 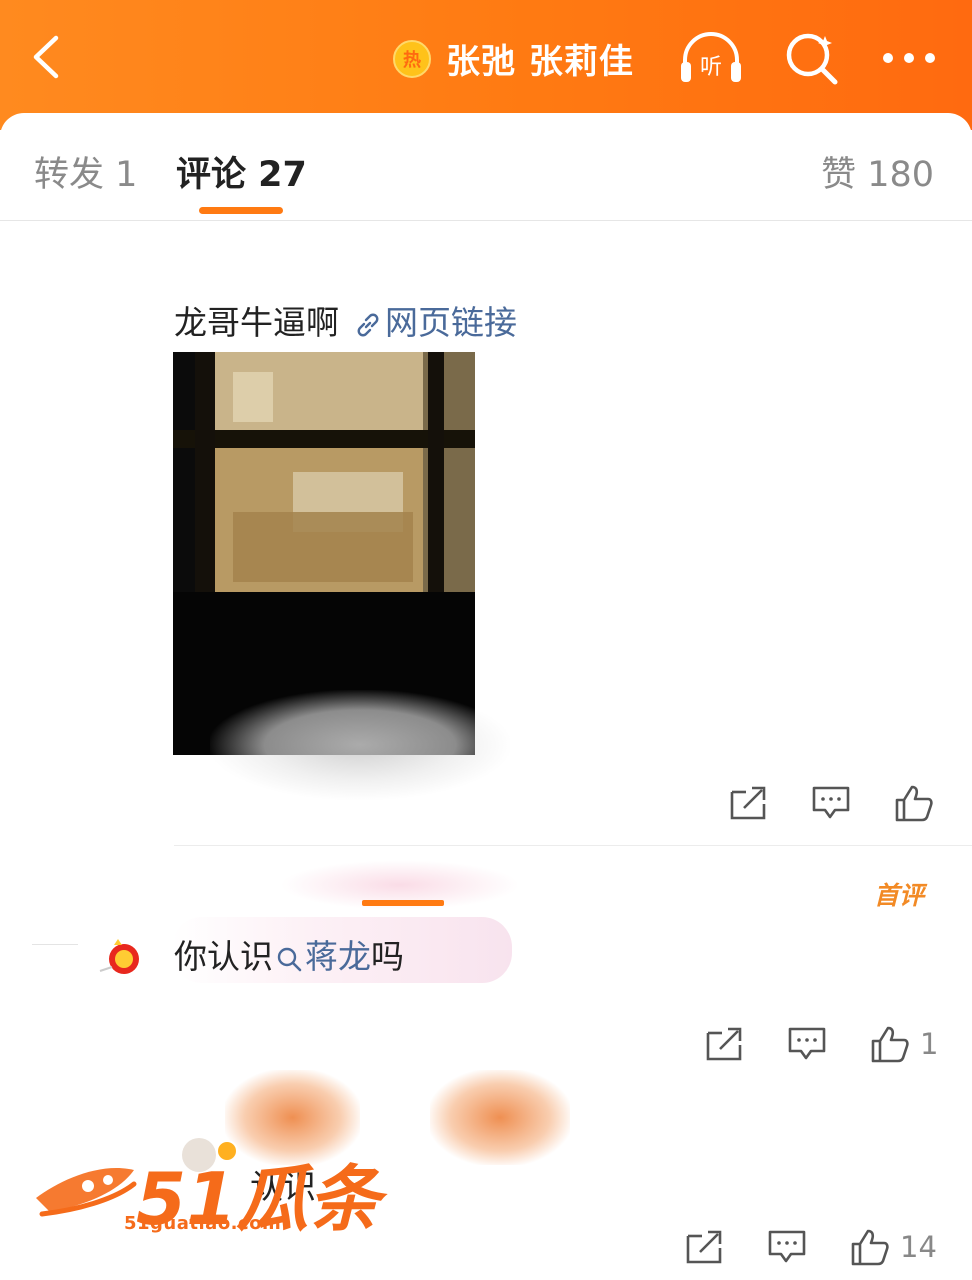 What do you see at coordinates (223, 956) in the screenshot?
I see `comment-body-start: 你认识` at bounding box center [223, 956].